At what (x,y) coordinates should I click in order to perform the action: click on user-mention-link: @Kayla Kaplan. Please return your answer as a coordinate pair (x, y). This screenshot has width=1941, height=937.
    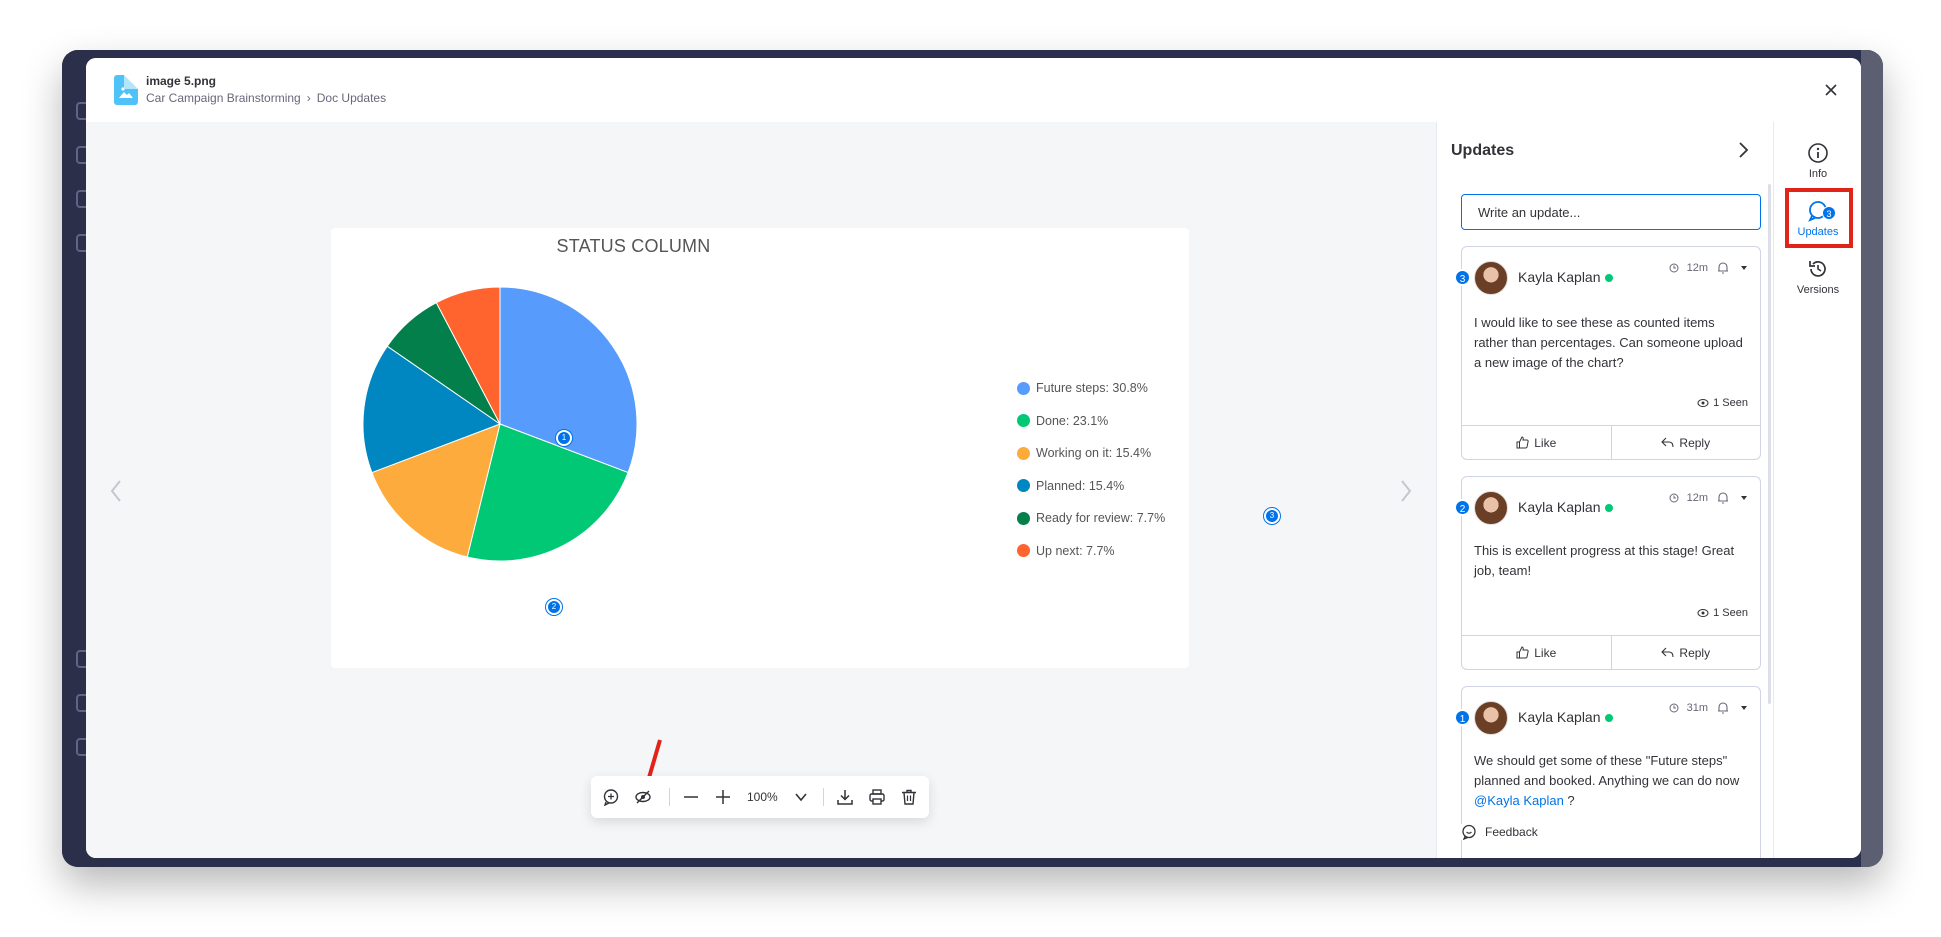
    Looking at the image, I should click on (1519, 800).